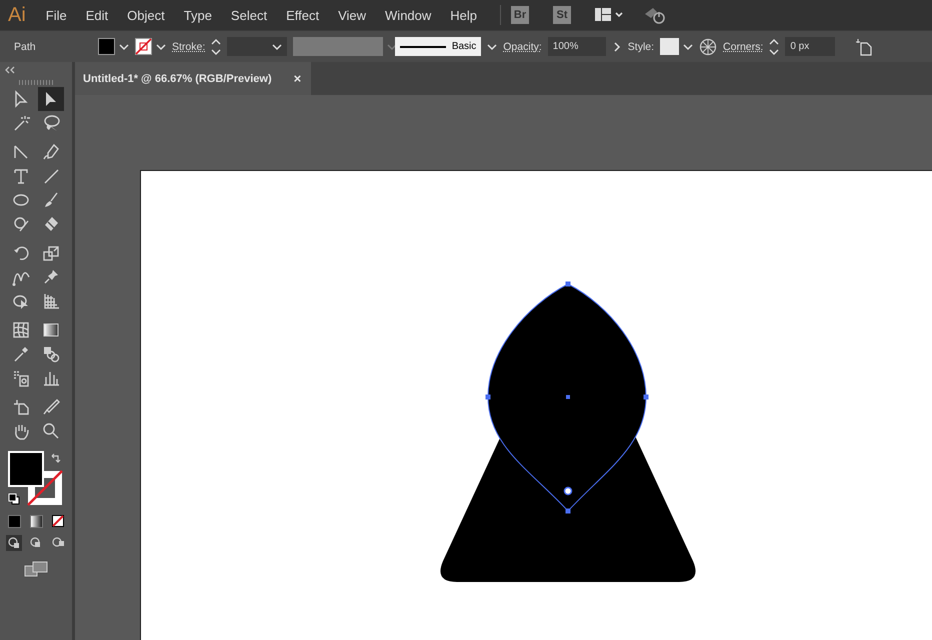 The height and width of the screenshot is (640, 932). Describe the element at coordinates (36, 521) in the screenshot. I see `gradient-mode-button` at that location.